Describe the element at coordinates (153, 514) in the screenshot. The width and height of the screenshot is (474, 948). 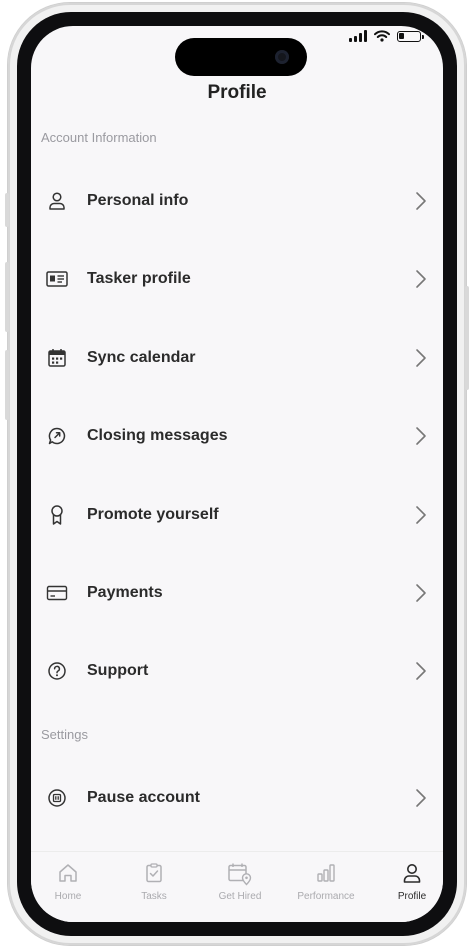
I see `menu-item-label: Promote yourself` at that location.